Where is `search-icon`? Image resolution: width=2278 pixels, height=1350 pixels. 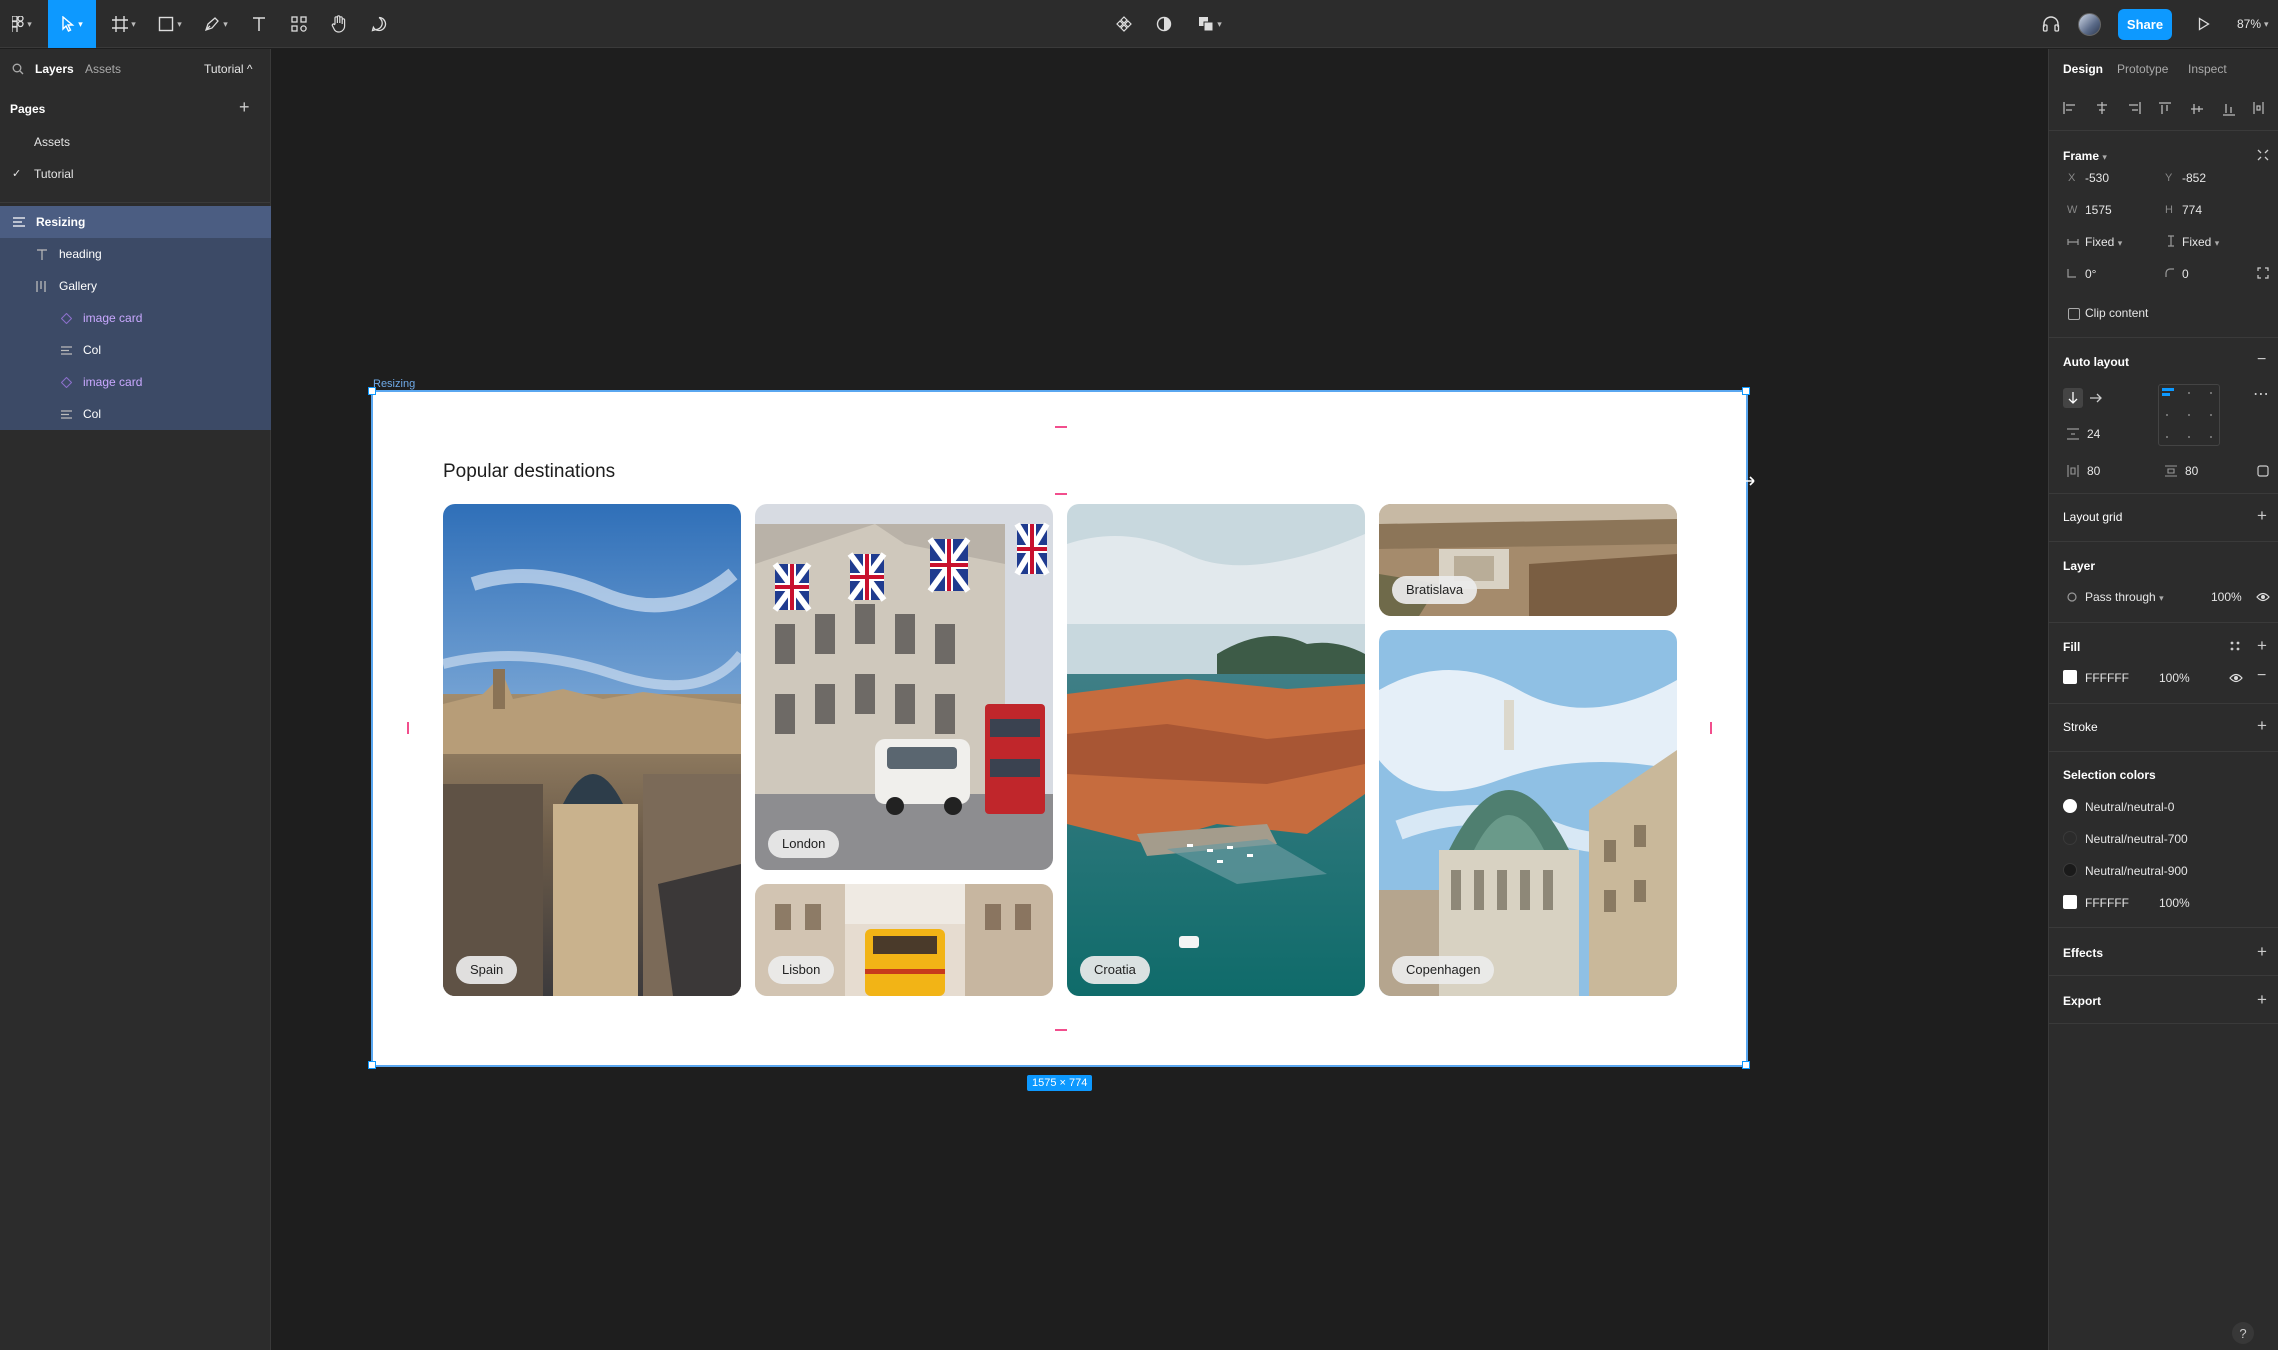 search-icon is located at coordinates (18, 69).